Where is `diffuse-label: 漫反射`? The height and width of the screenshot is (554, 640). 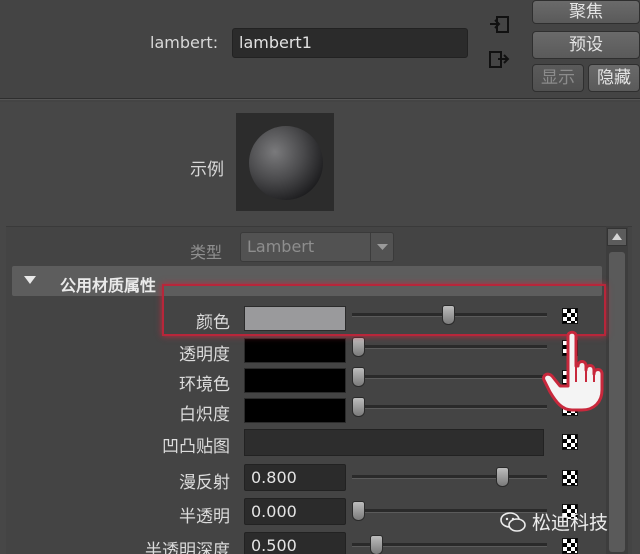 diffuse-label: 漫反射 is located at coordinates (204, 483).